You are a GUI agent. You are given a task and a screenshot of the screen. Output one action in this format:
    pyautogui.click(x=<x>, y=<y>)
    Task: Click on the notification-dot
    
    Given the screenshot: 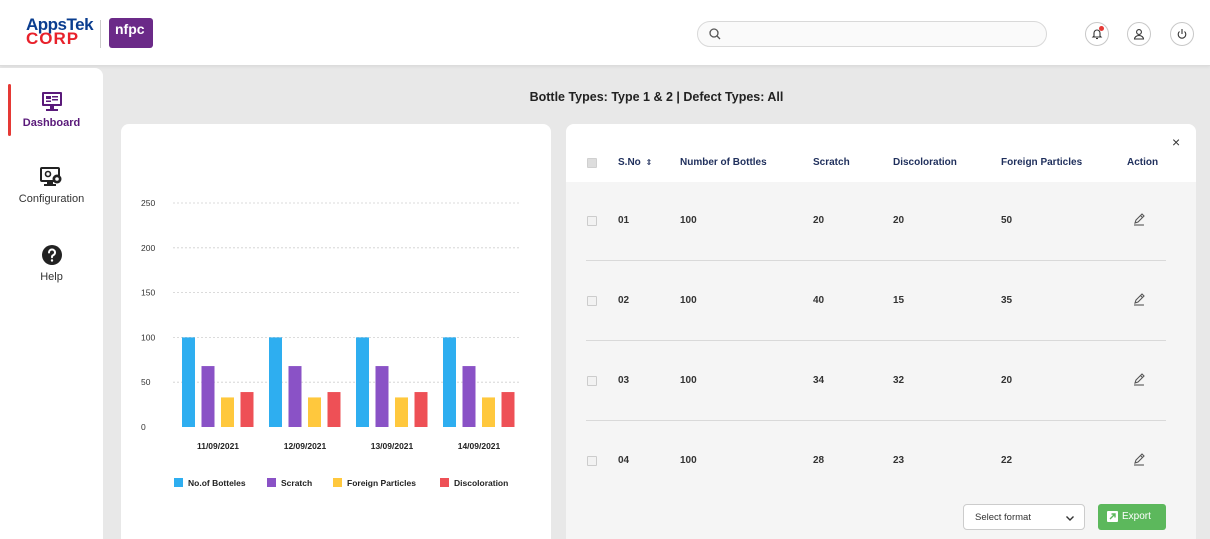 What is the action you would take?
    pyautogui.click(x=1101, y=28)
    